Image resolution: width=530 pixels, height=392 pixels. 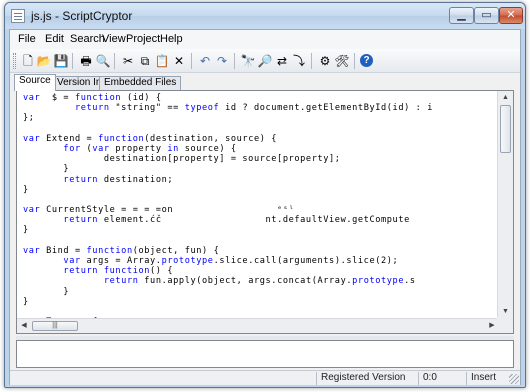 I want to click on copy-icon: ⧉, so click(x=145, y=61).